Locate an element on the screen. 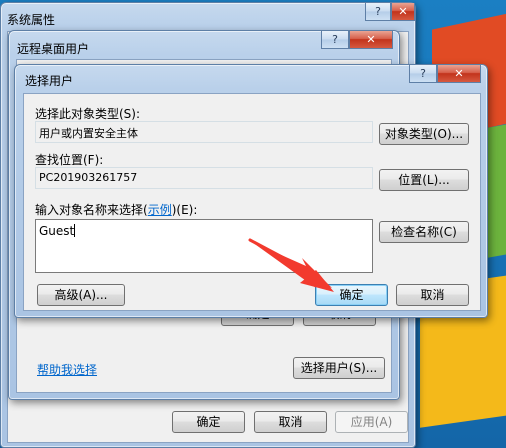 The image size is (506, 448). help-me-choose-link: 帮助我选择 is located at coordinates (67, 369).